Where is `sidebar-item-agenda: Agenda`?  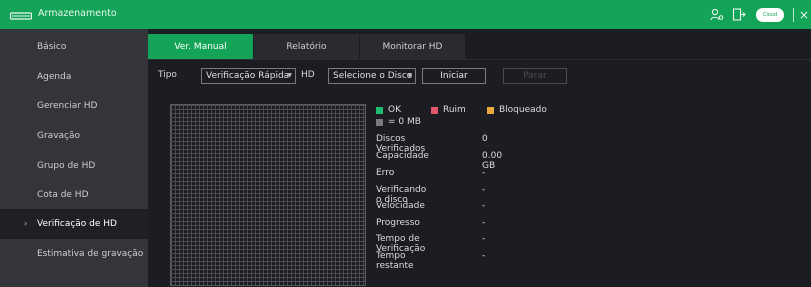
sidebar-item-agenda: Agenda is located at coordinates (74, 77).